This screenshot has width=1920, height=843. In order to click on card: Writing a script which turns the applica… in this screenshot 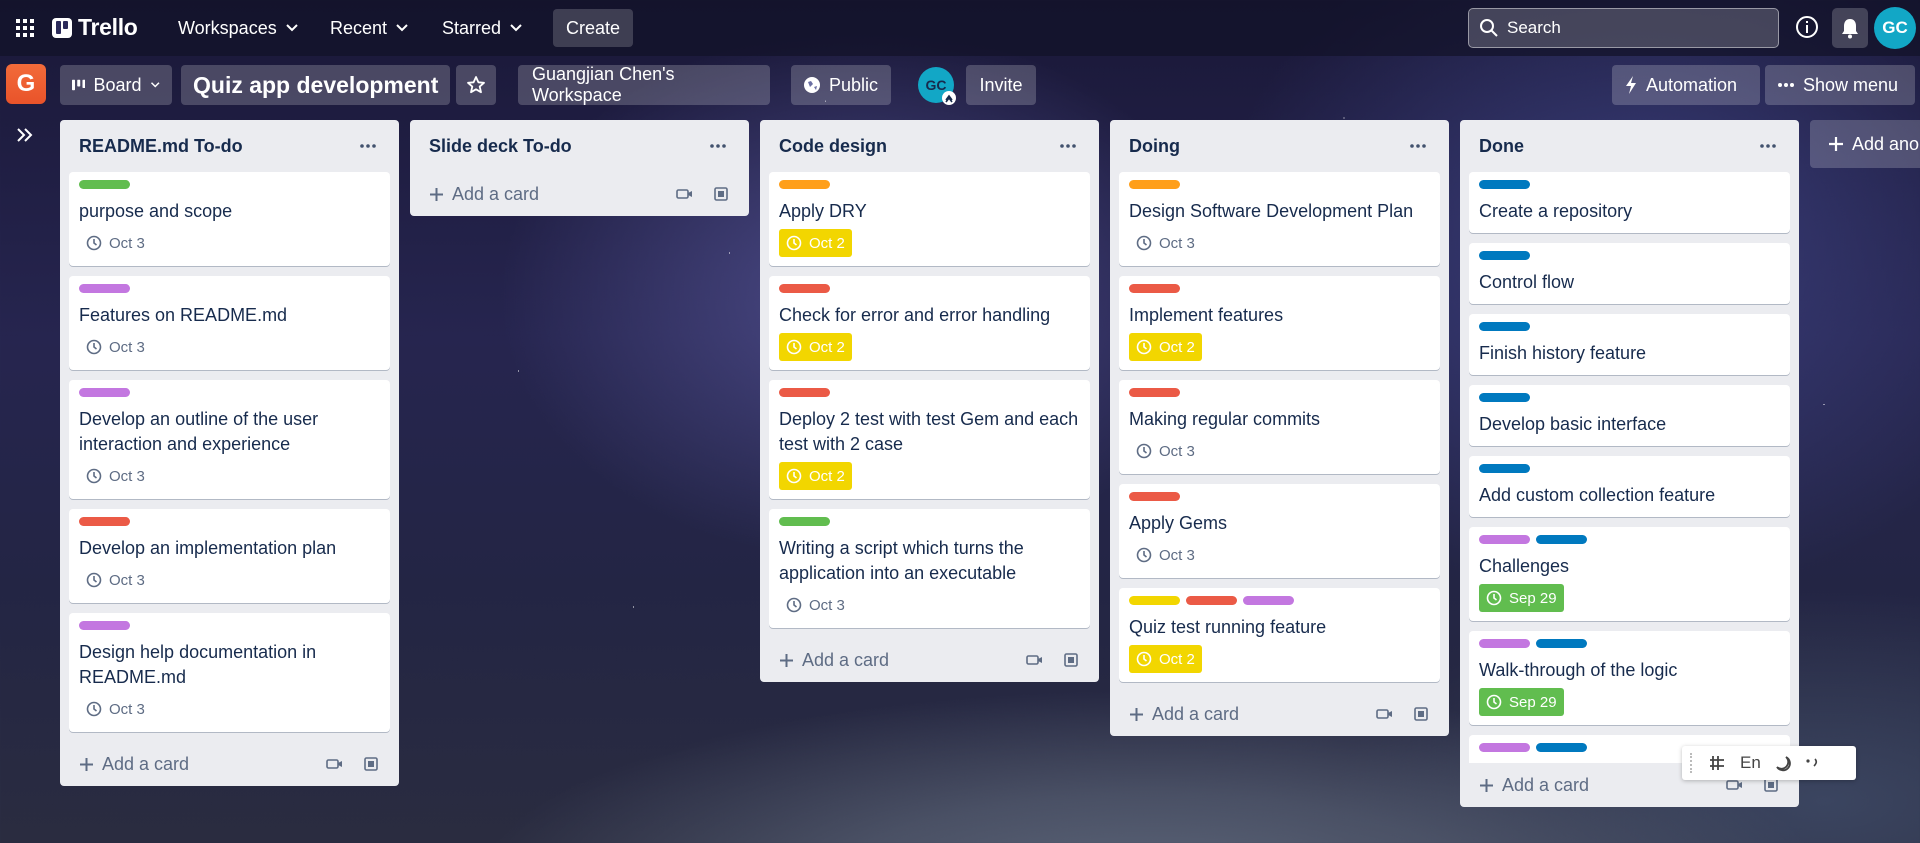, I will do `click(929, 568)`.